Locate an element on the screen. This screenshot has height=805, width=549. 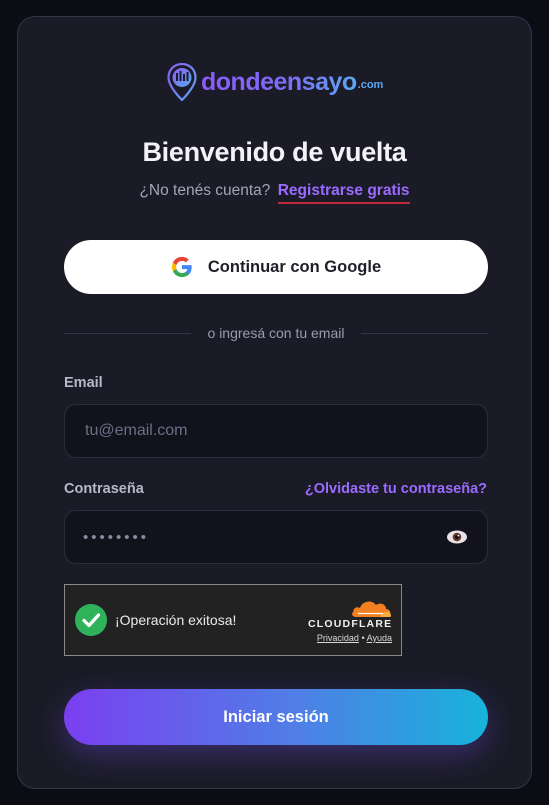
logo: dondeensayo .com is located at coordinates (275, 82).